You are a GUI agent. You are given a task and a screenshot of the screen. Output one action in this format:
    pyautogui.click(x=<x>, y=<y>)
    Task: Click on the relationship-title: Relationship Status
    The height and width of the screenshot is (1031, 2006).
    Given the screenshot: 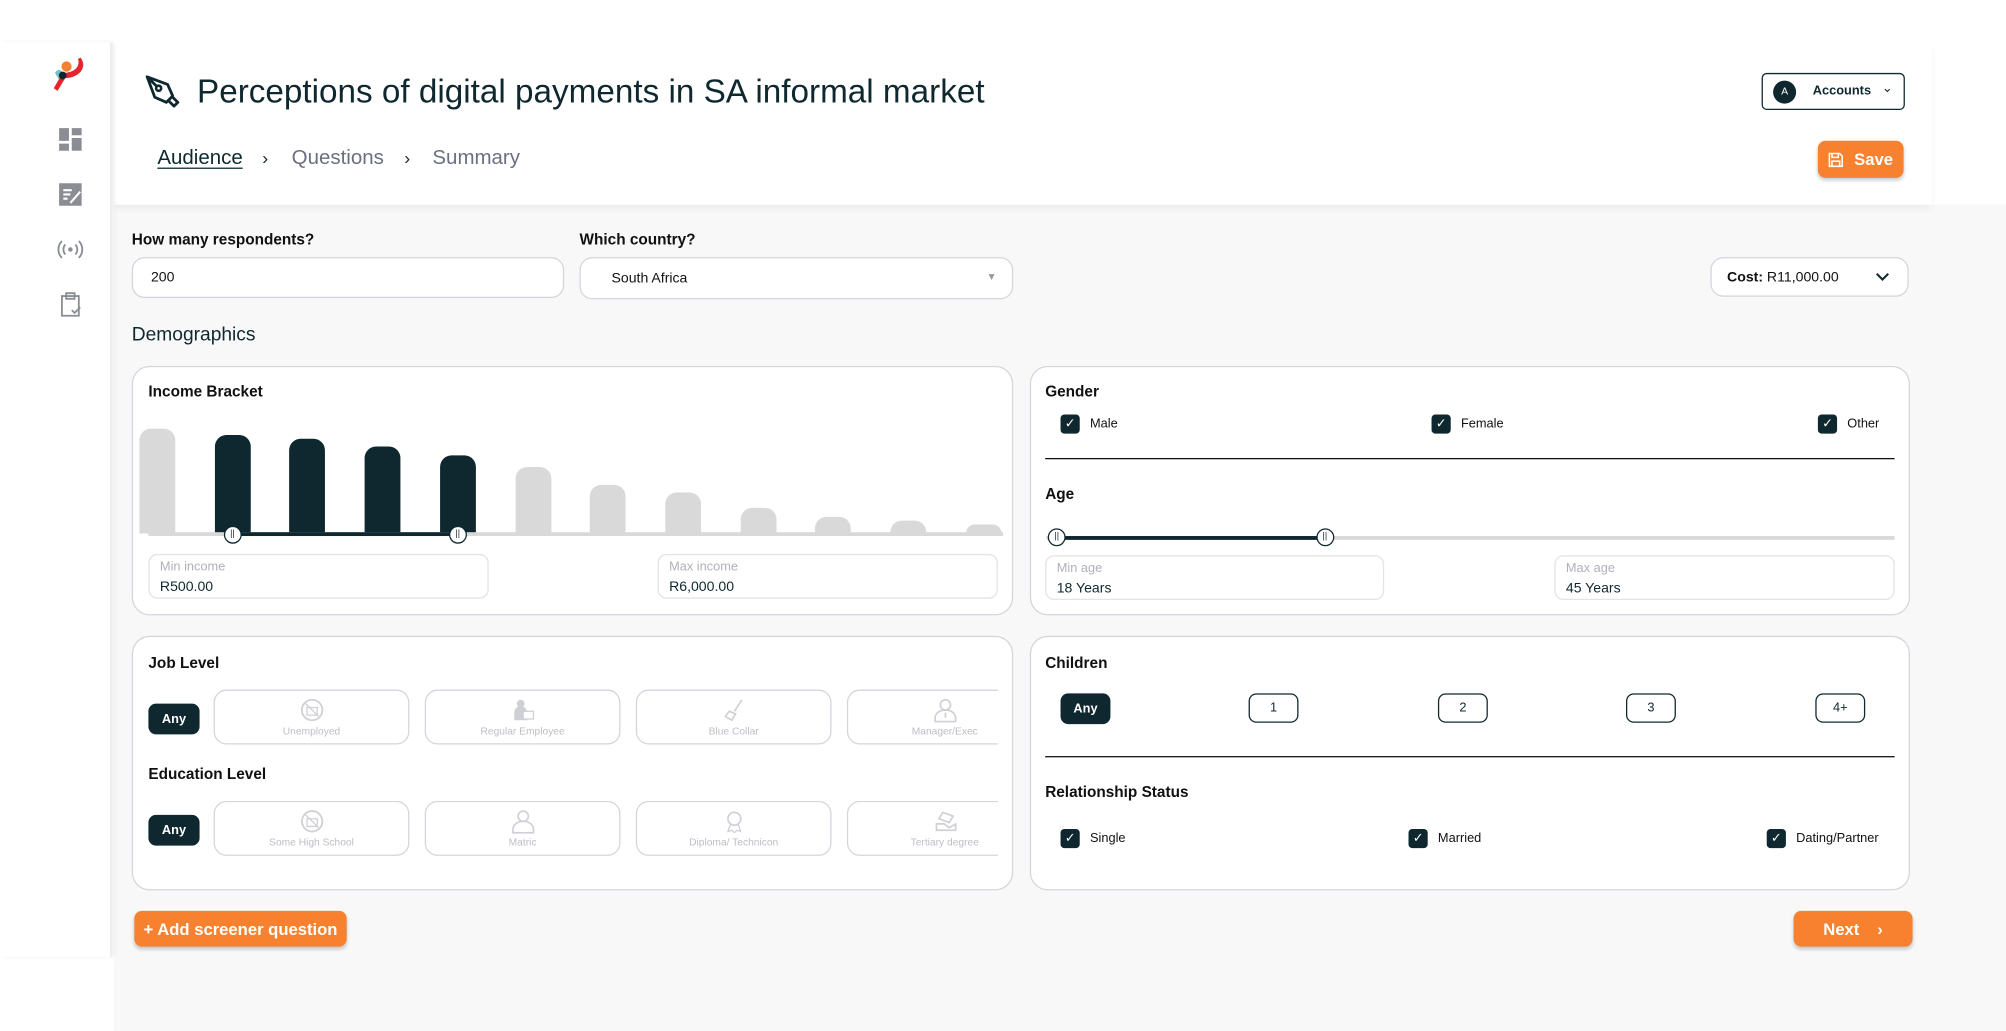 What is the action you would take?
    pyautogui.click(x=1117, y=791)
    